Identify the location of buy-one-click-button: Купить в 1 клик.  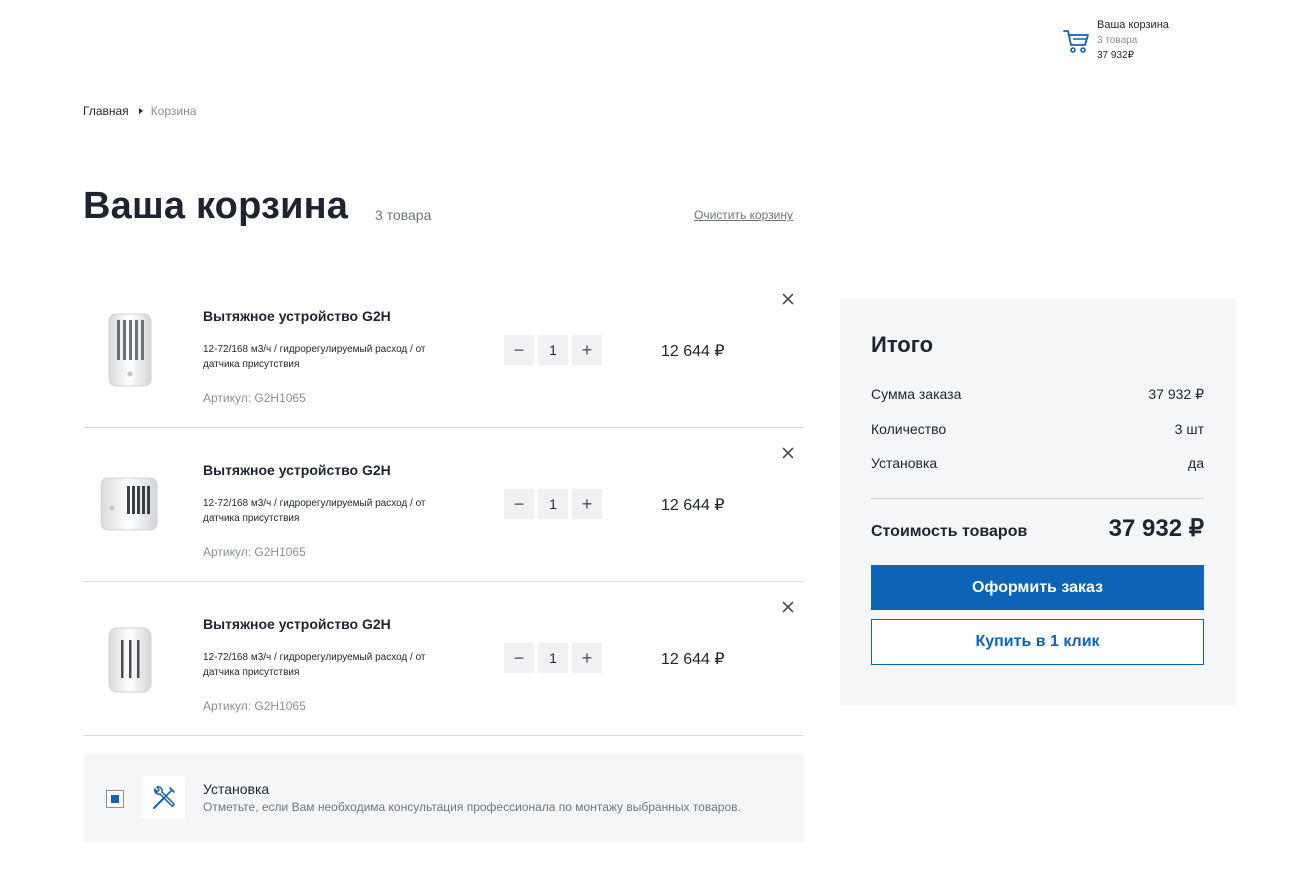
(1037, 642).